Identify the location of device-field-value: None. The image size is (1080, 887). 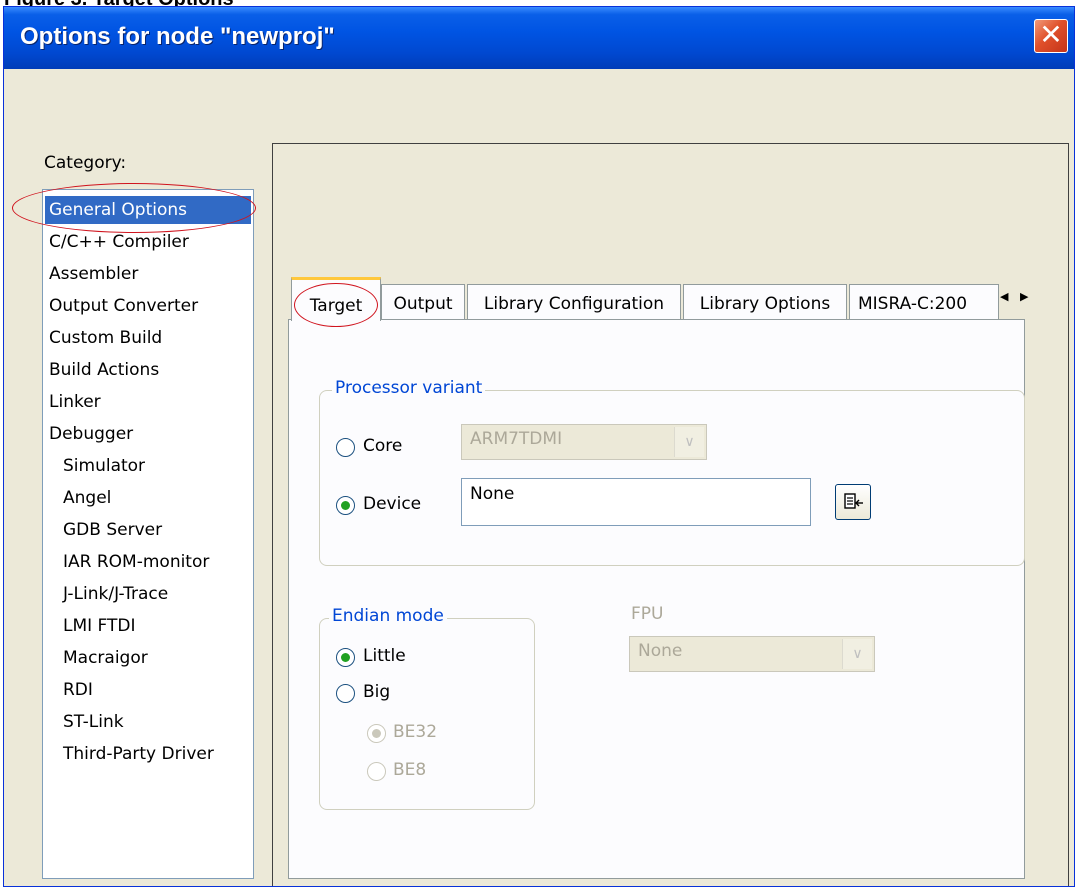
(492, 494).